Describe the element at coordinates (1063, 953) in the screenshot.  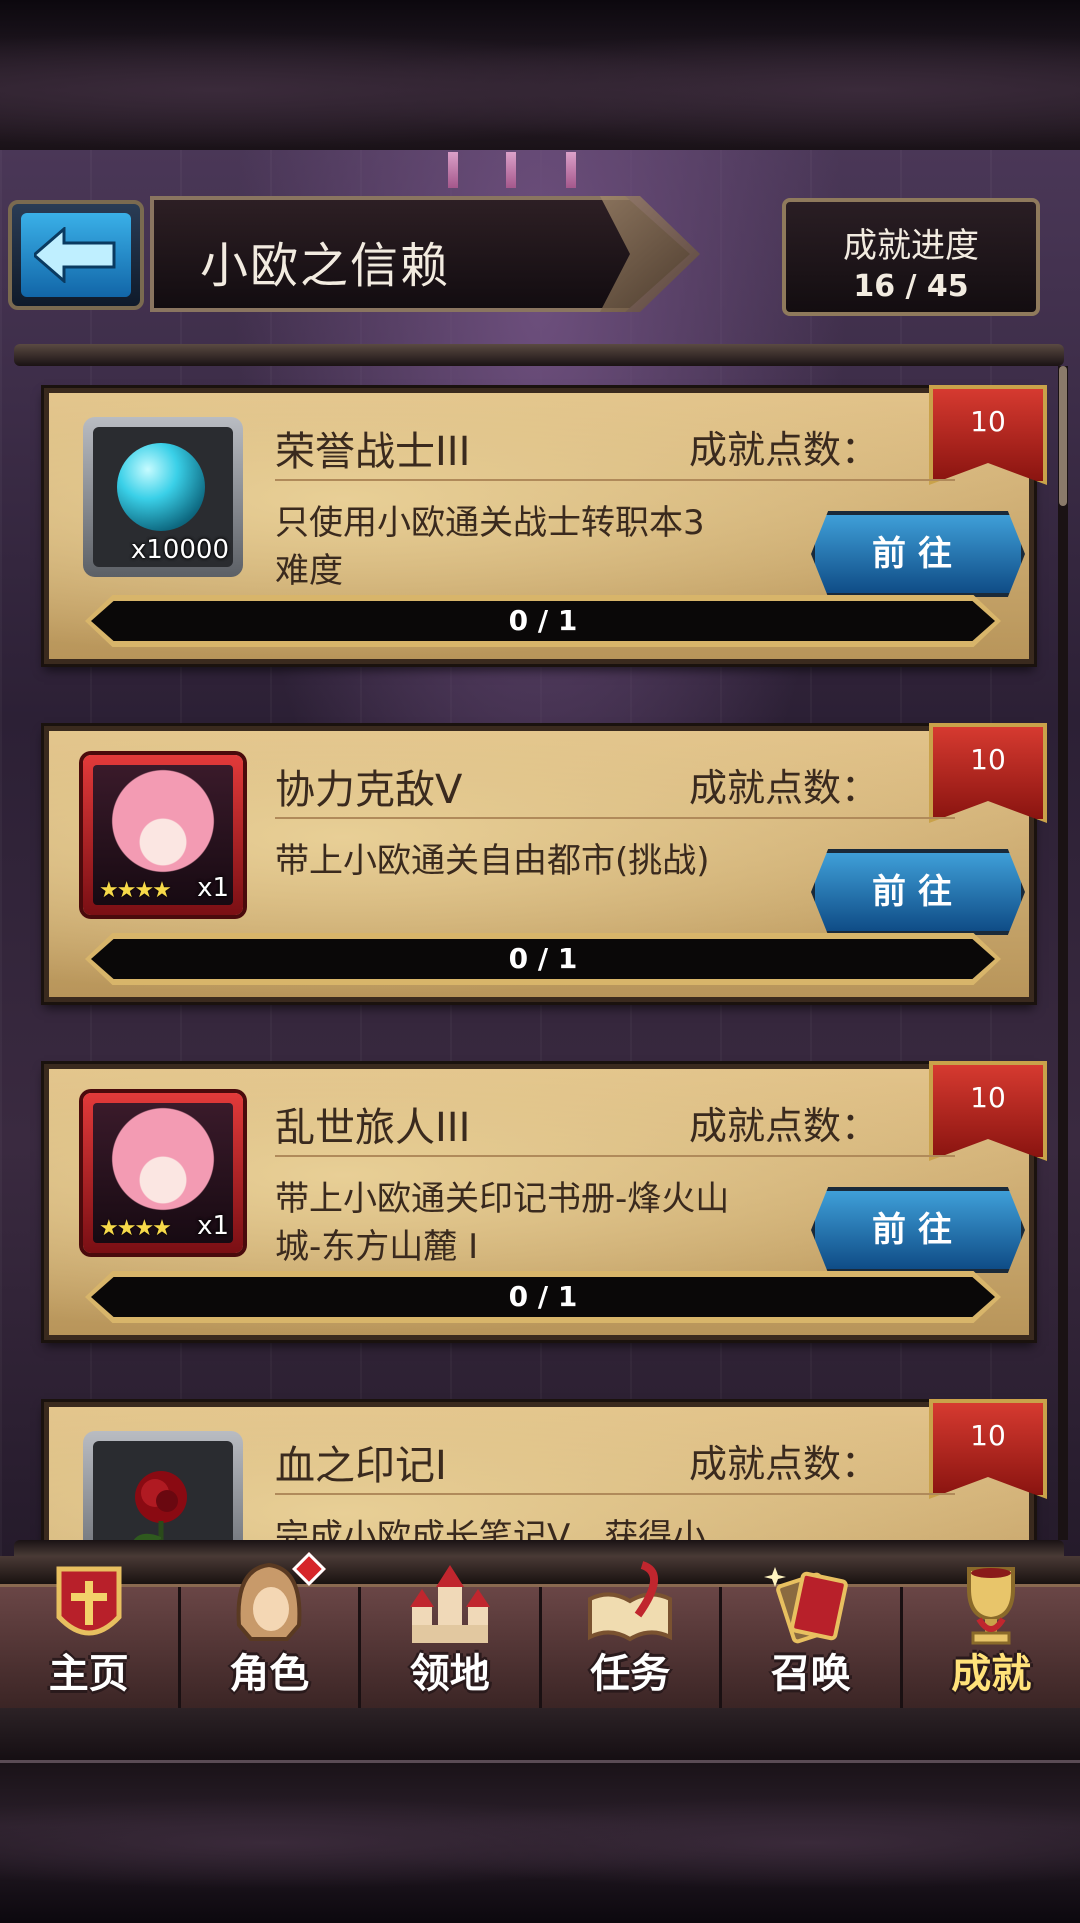
I see `list-scrollbar` at that location.